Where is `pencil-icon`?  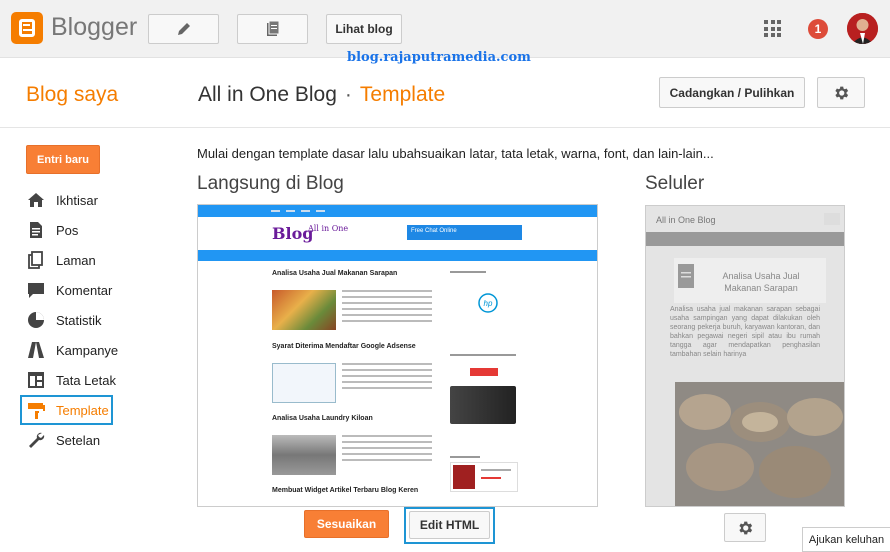 pencil-icon is located at coordinates (183, 29).